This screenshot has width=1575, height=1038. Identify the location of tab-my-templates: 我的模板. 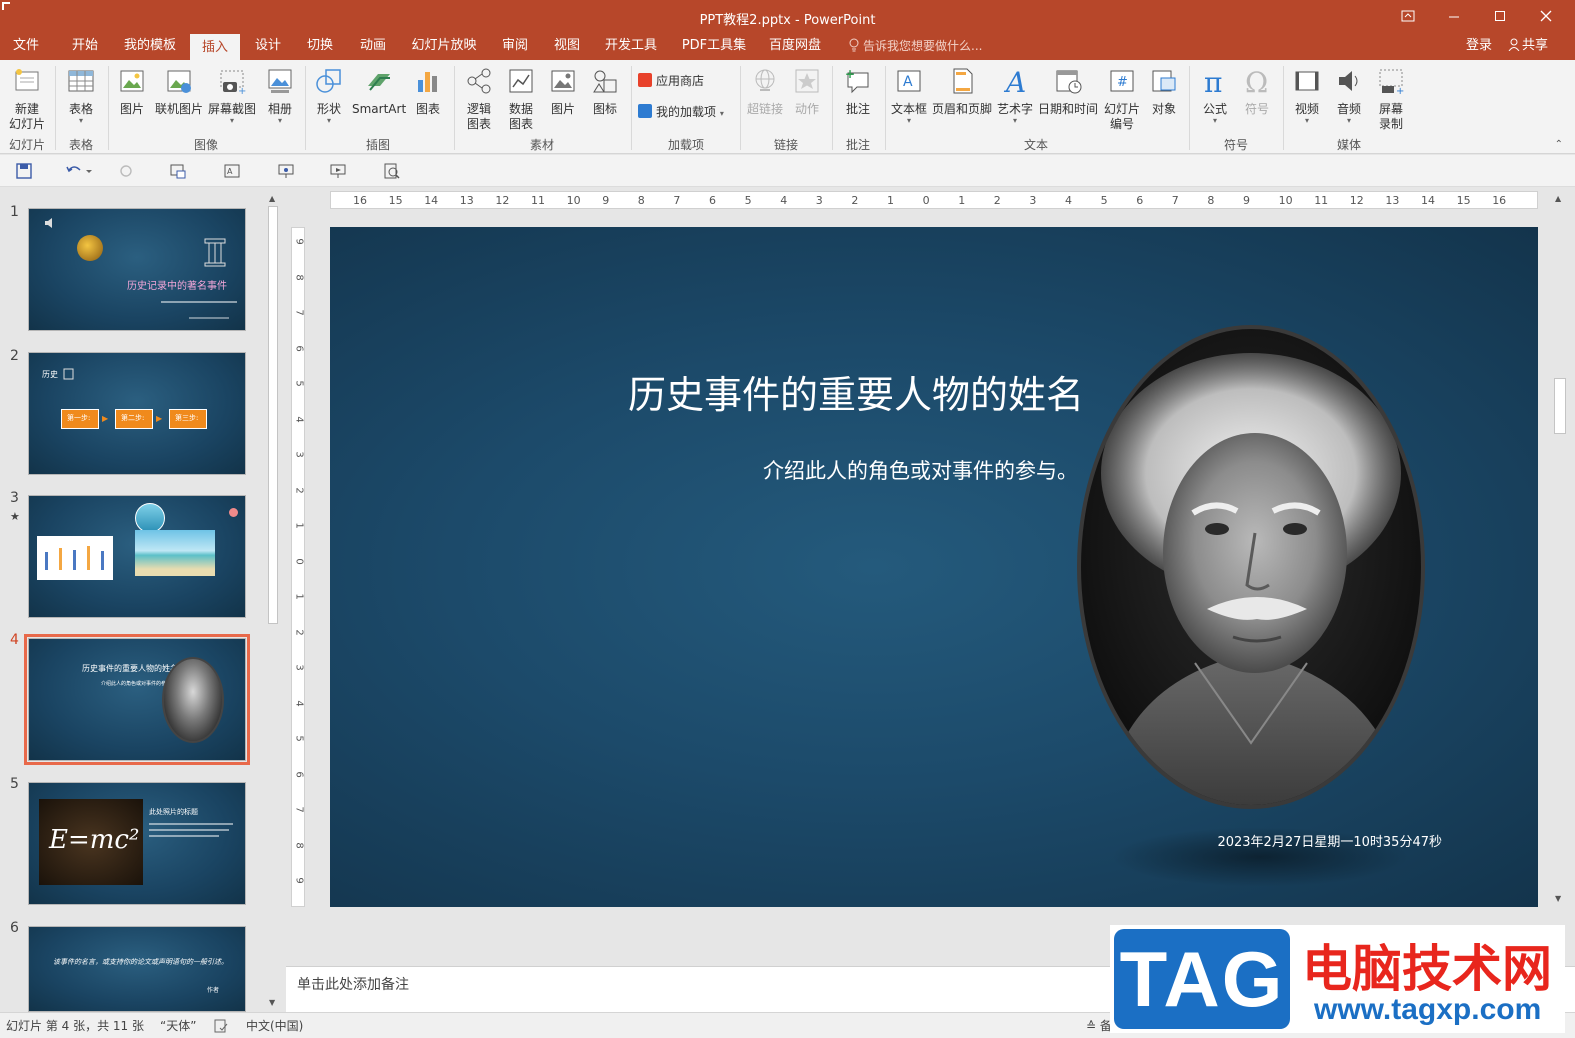
(150, 47).